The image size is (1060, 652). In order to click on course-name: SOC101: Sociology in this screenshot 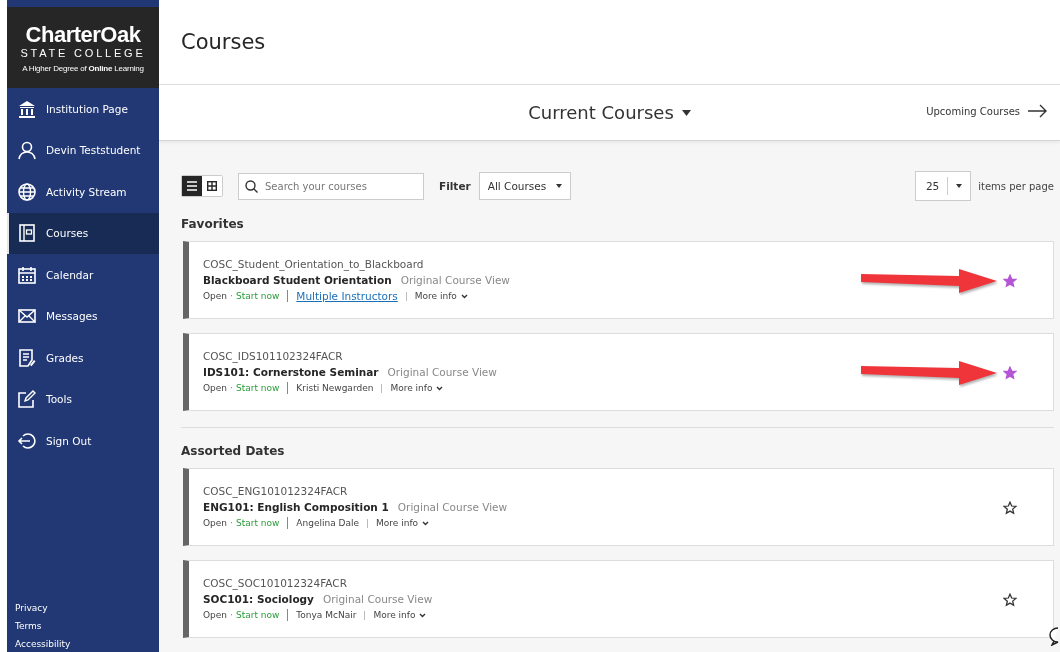, I will do `click(258, 599)`.